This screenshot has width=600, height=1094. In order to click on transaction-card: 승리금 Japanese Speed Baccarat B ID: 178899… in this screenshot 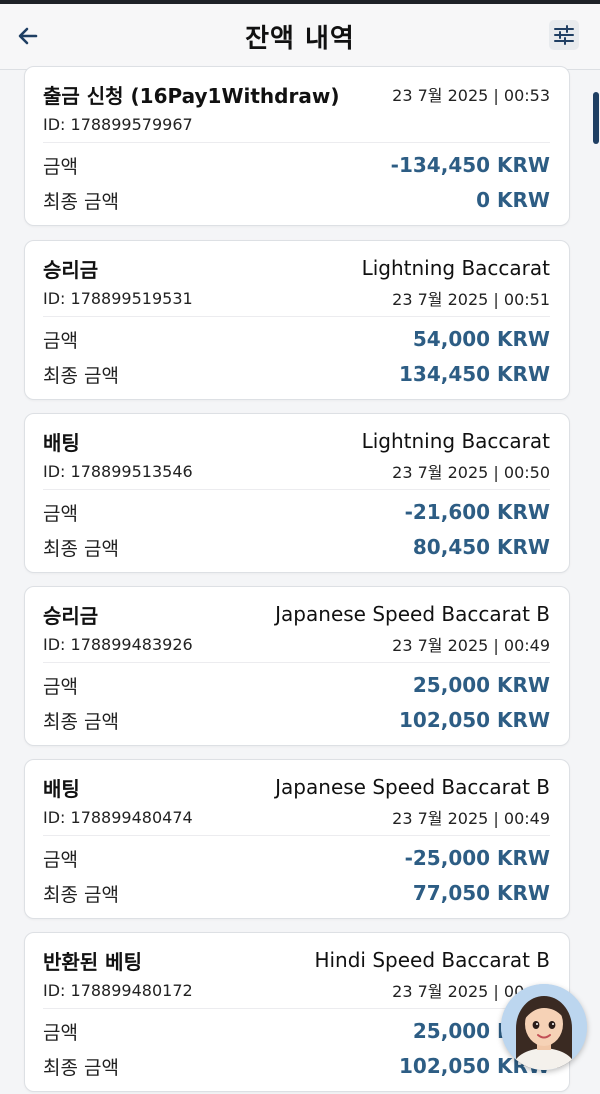, I will do `click(297, 666)`.